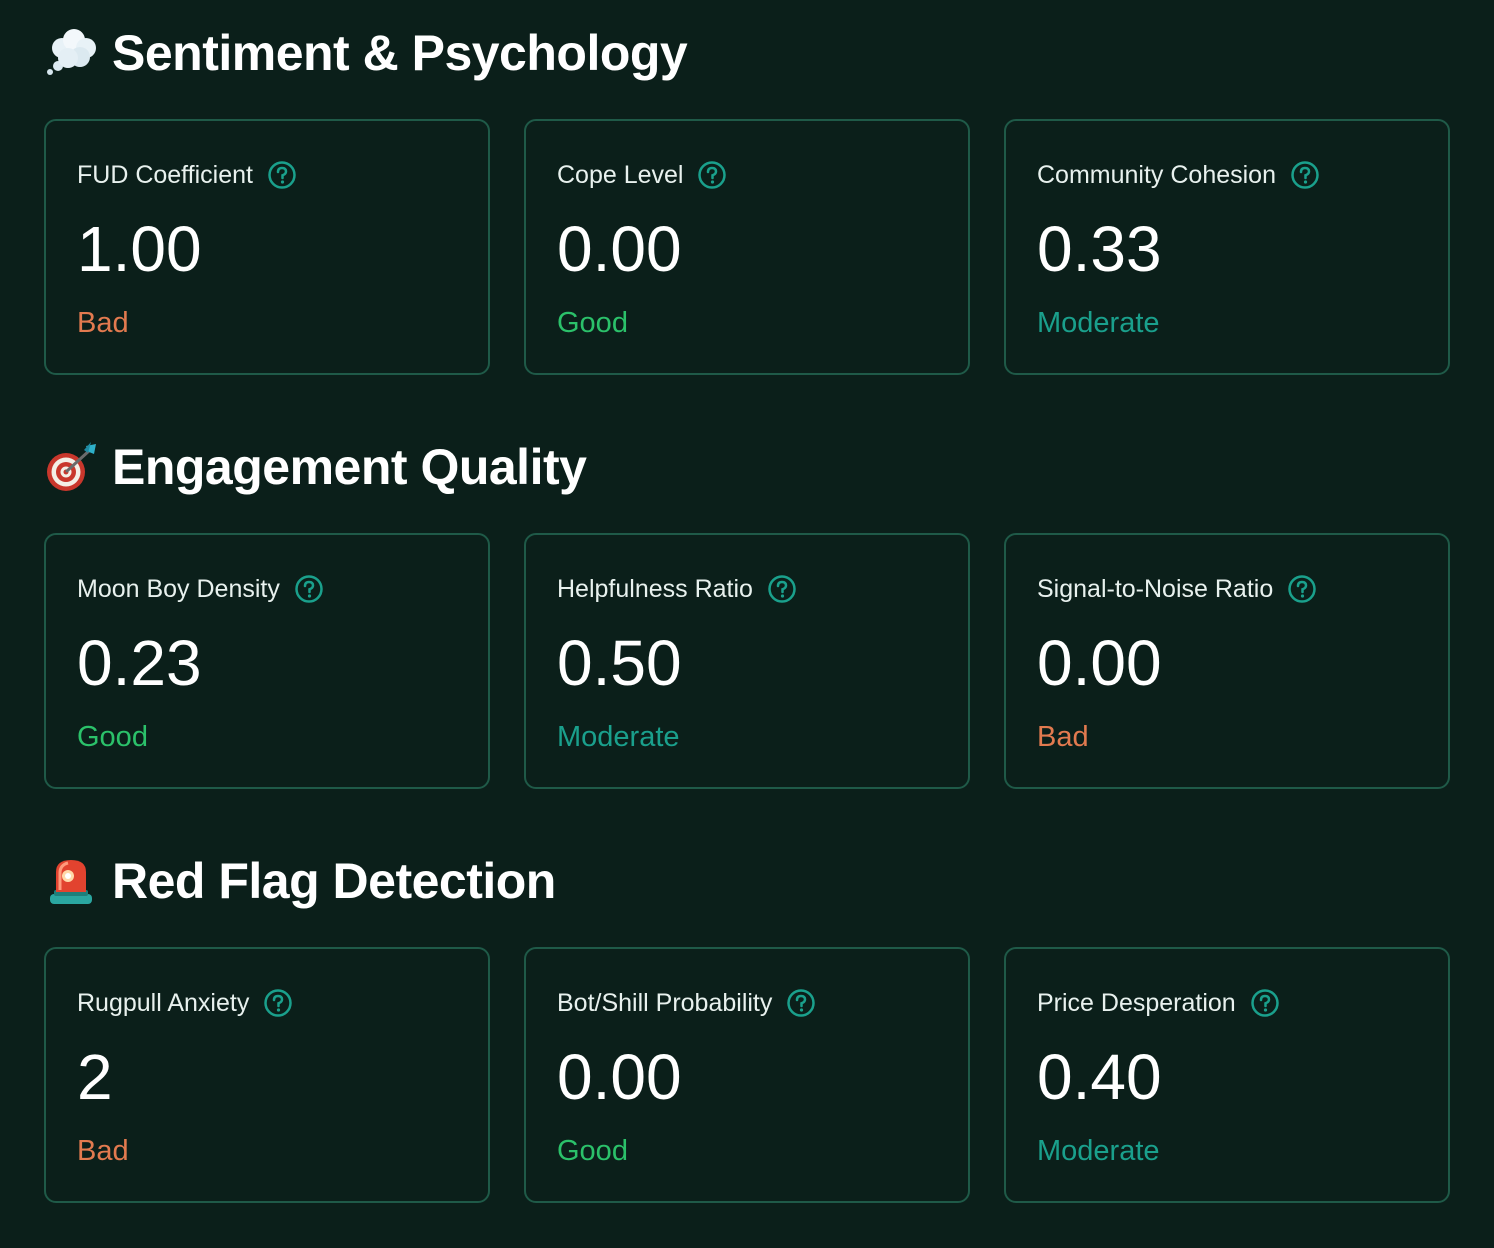  I want to click on card-value: 0.40, so click(1099, 1077).